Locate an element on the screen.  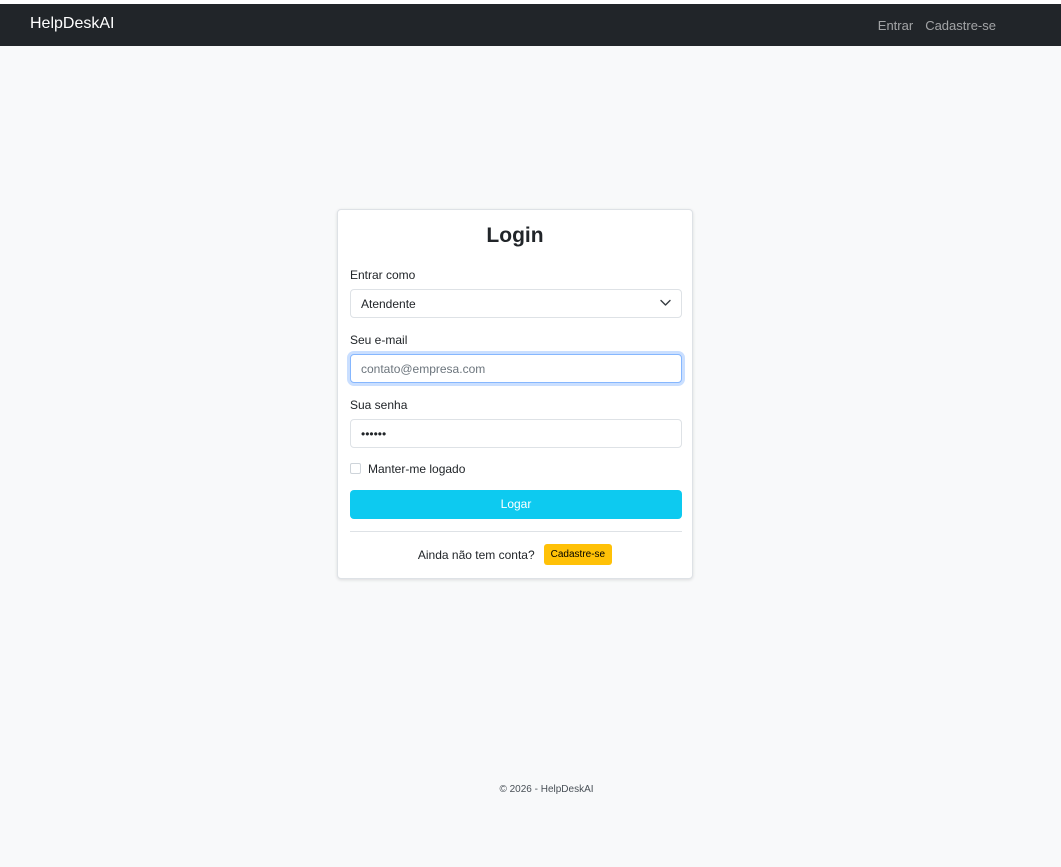
navbar: HelpDeskAI Entrar Cadastre-se is located at coordinates (530, 25).